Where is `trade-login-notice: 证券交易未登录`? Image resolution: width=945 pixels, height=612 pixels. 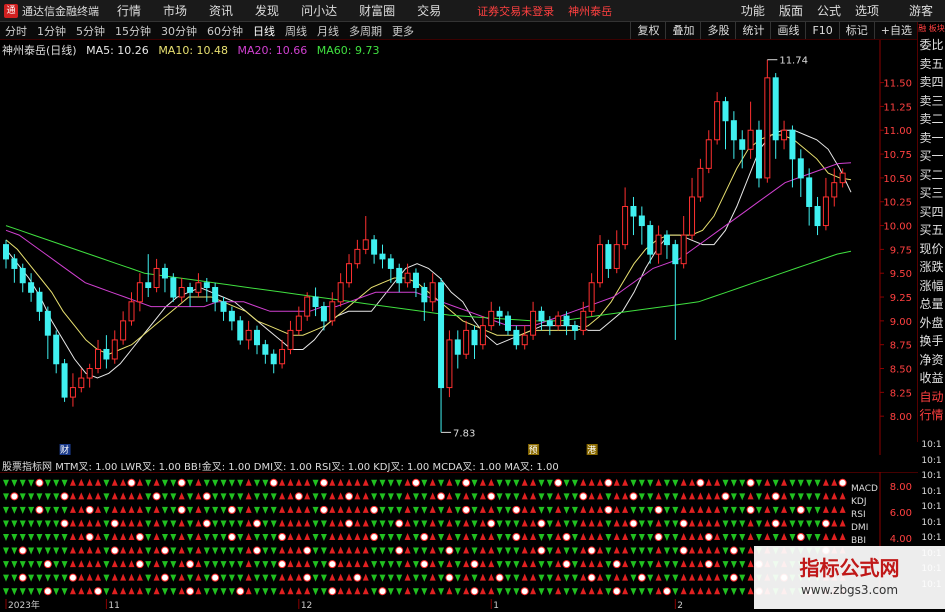 trade-login-notice: 证券交易未登录 is located at coordinates (515, 11).